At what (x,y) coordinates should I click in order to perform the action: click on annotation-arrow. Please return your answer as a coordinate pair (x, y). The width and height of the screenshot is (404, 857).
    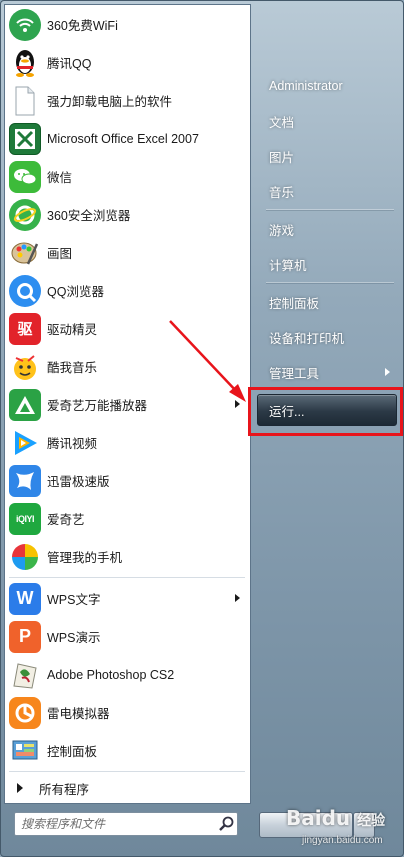
    Looking at the image, I should click on (207, 361).